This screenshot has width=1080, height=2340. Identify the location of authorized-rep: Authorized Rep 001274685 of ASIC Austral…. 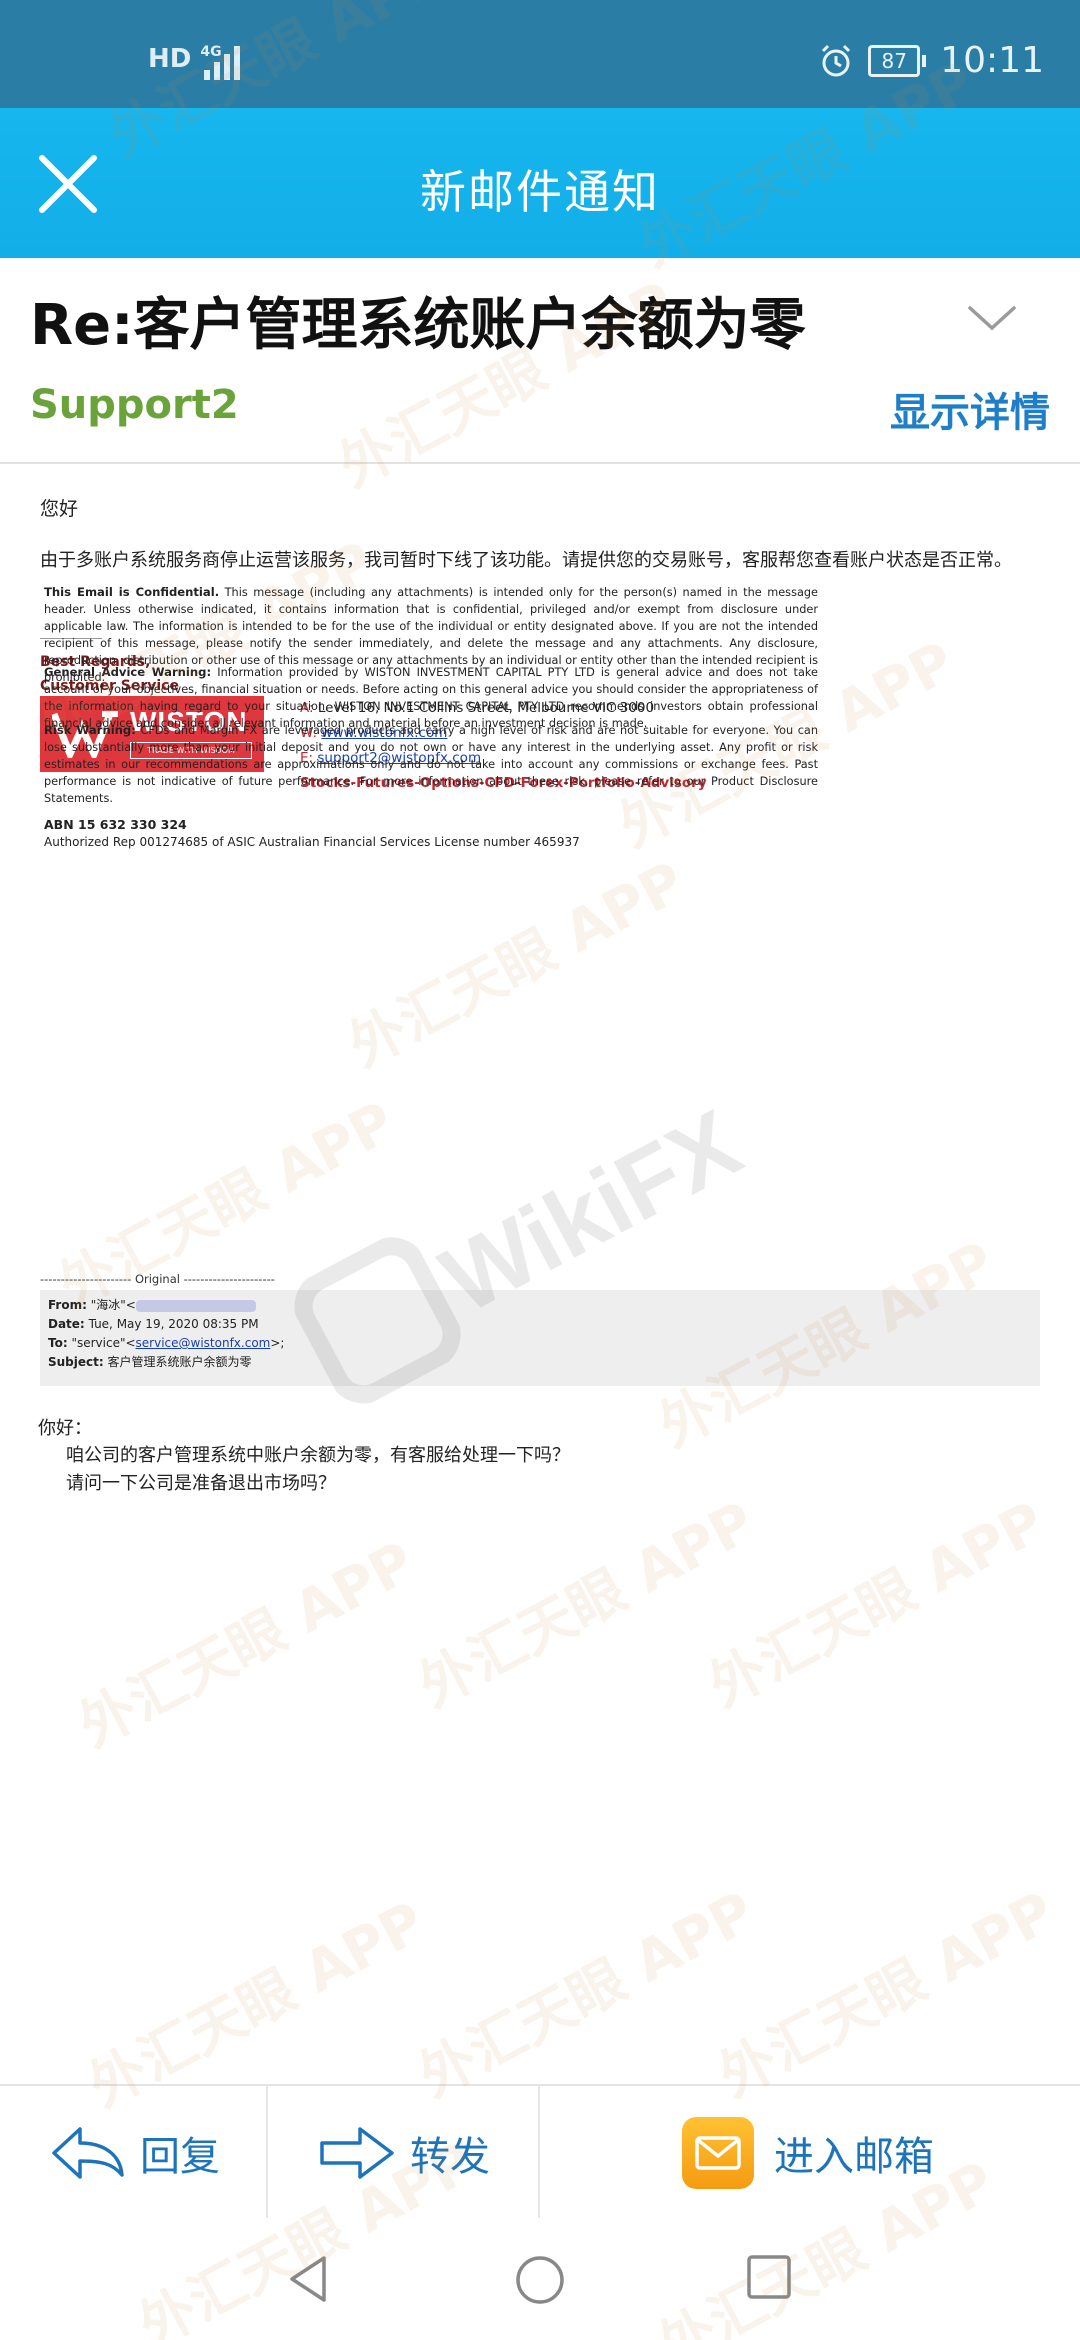
(312, 842).